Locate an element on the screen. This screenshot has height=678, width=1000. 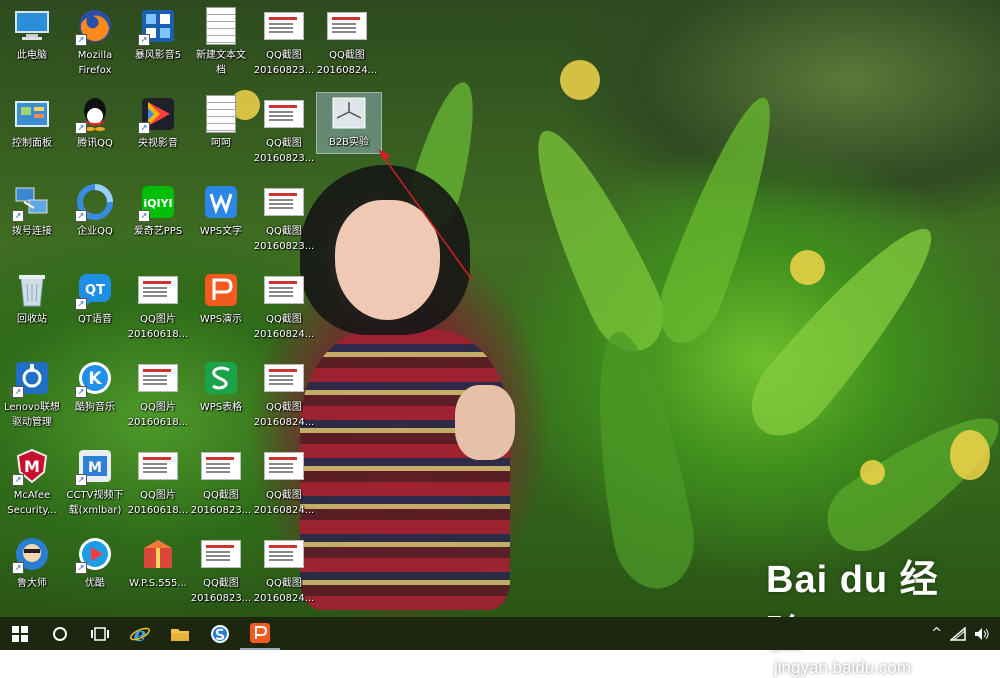
svg-text: e is located at coordinates (140, 634).